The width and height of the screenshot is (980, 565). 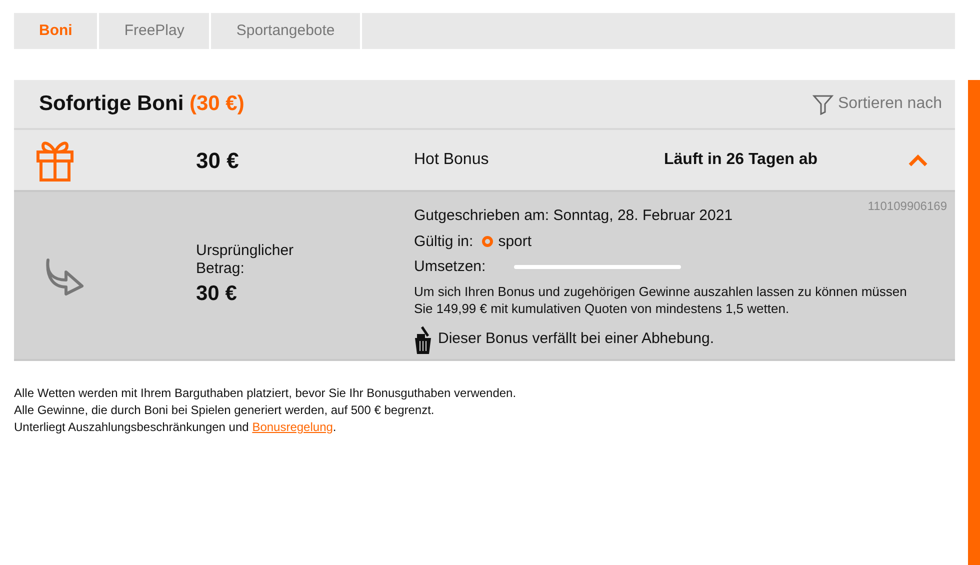 What do you see at coordinates (907, 206) in the screenshot?
I see `bonus-id: 110109906169` at bounding box center [907, 206].